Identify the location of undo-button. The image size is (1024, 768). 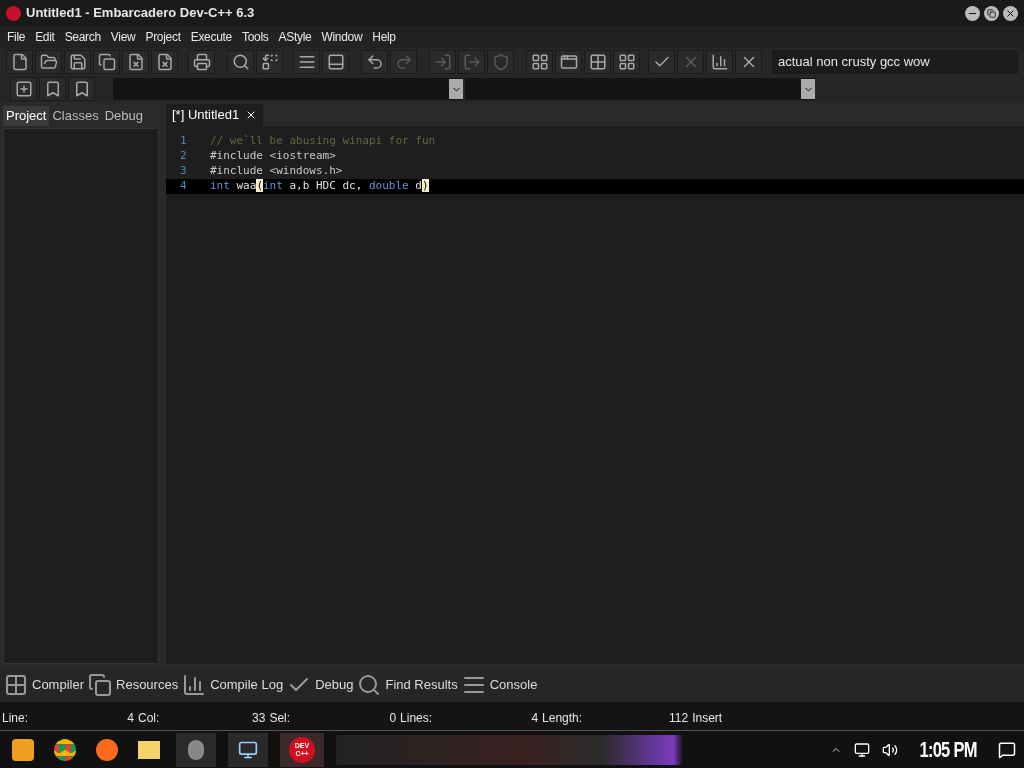
(374, 62).